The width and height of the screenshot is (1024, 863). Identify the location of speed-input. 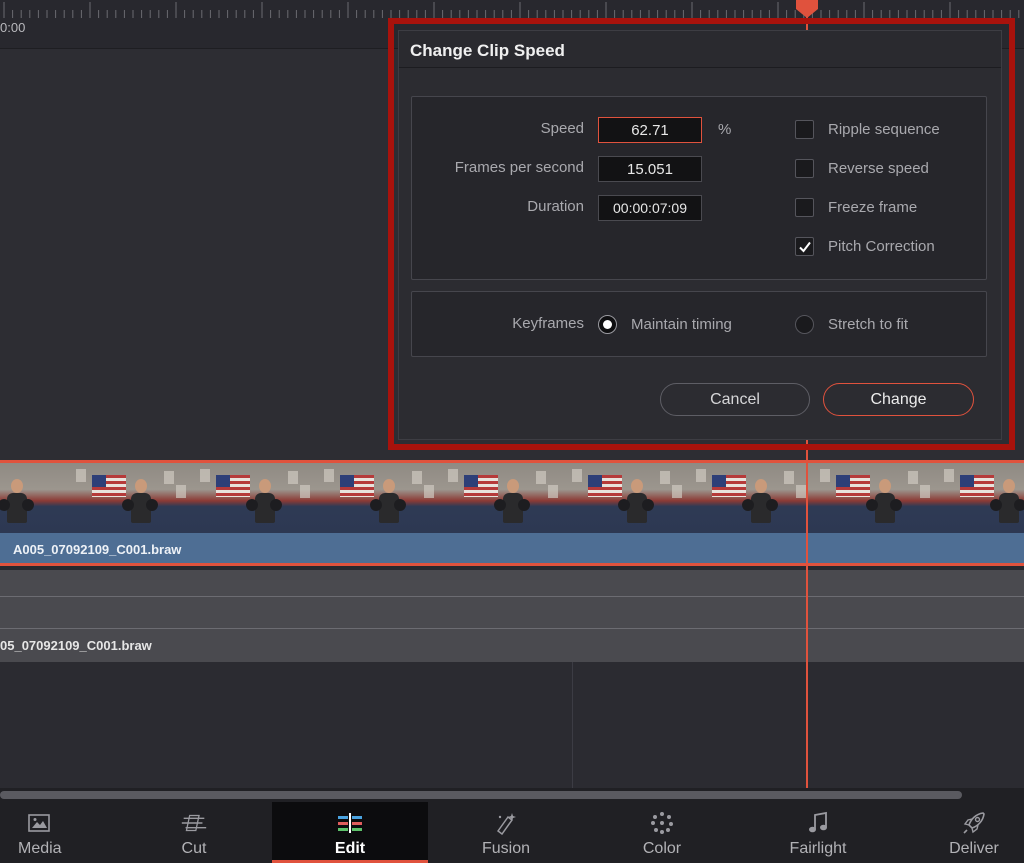
(650, 130).